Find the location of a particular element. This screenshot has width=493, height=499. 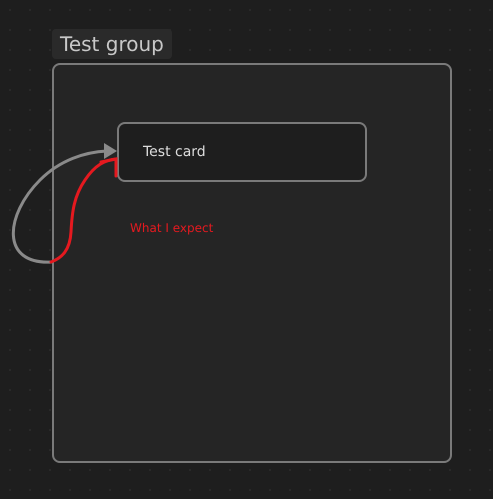

edge-arrow is located at coordinates (64, 203).